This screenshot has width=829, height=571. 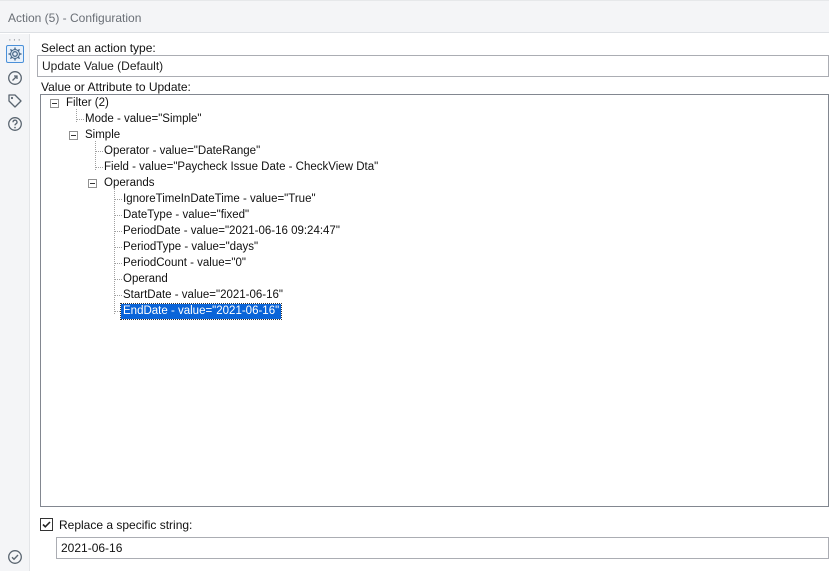 I want to click on tree-node-period-count: PeriodCount - value="0", so click(x=184, y=263).